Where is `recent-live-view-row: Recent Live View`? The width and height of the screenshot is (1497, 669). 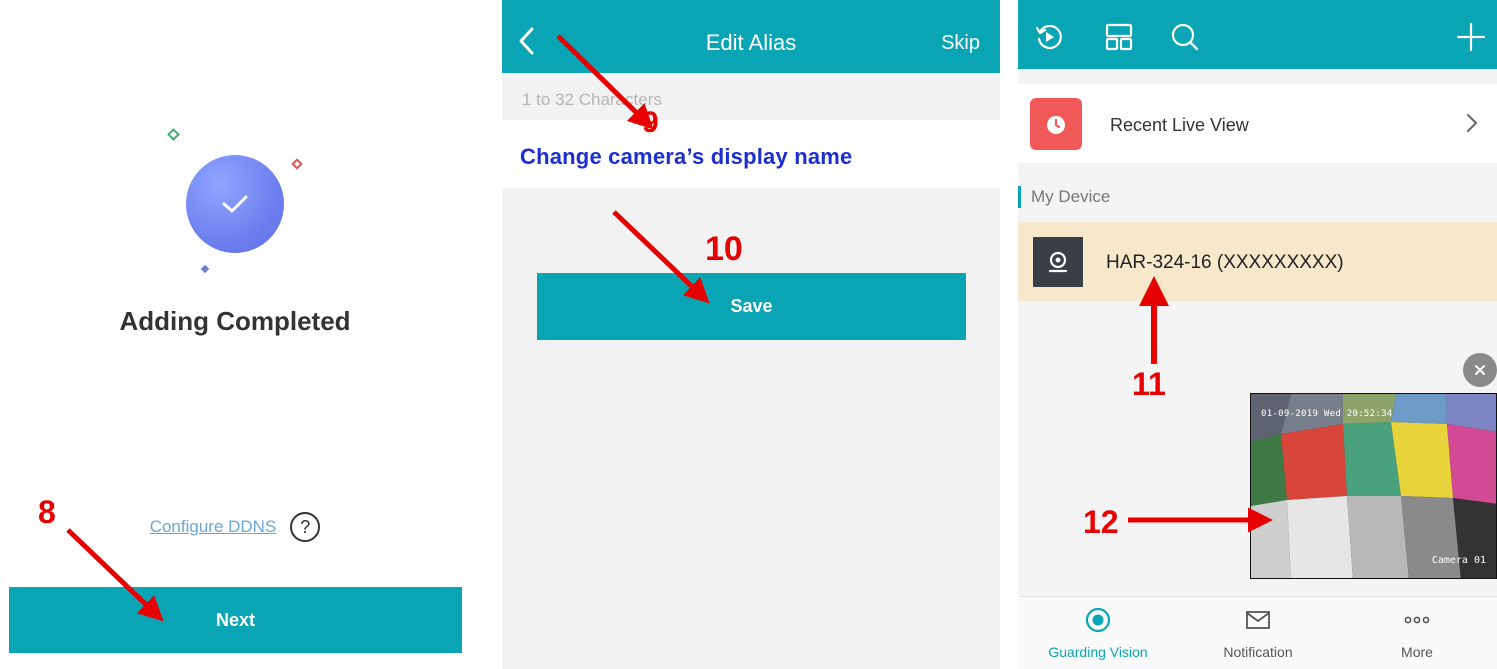
recent-live-view-row: Recent Live View is located at coordinates (1257, 123).